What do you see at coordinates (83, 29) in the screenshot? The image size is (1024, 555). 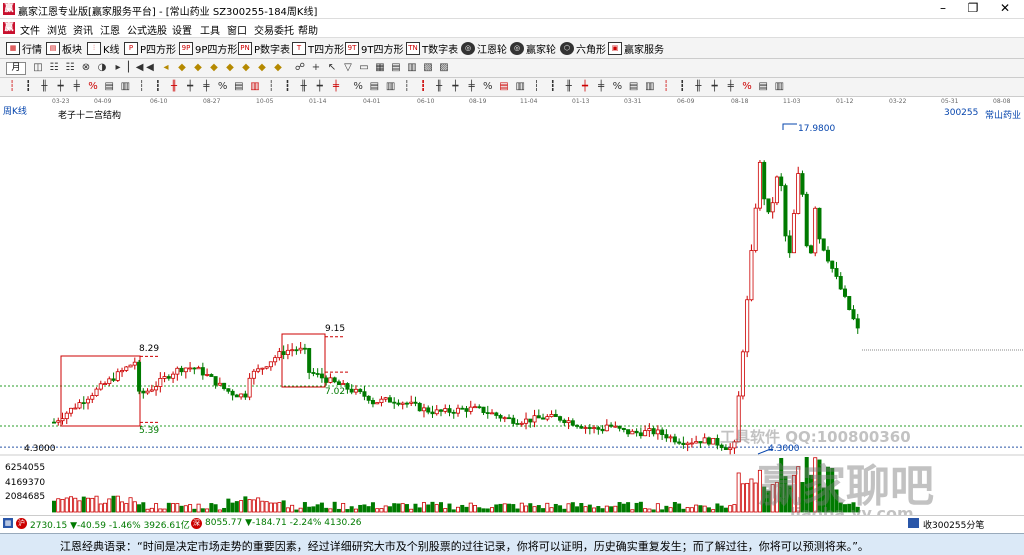 I see `menu-news: 资讯` at bounding box center [83, 29].